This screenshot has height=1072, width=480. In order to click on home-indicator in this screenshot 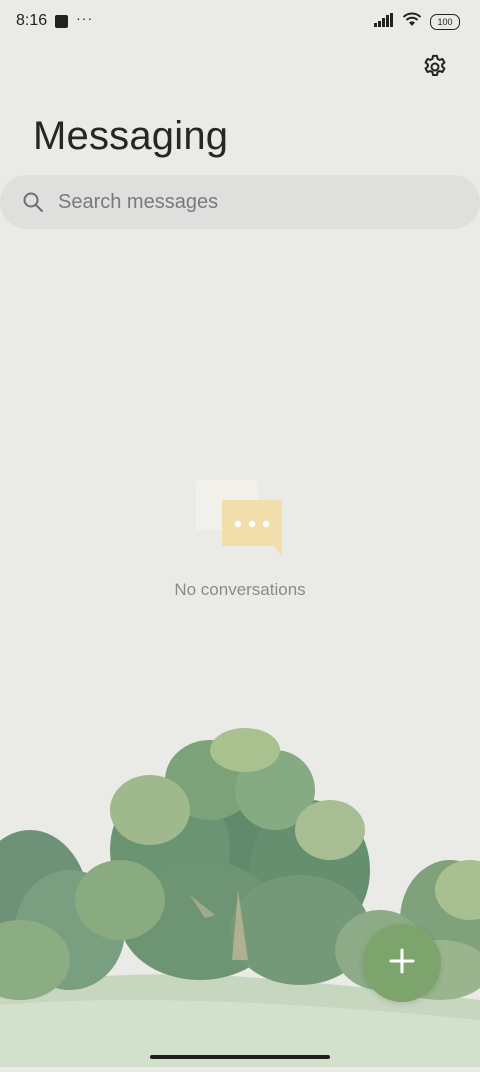, I will do `click(240, 1057)`.